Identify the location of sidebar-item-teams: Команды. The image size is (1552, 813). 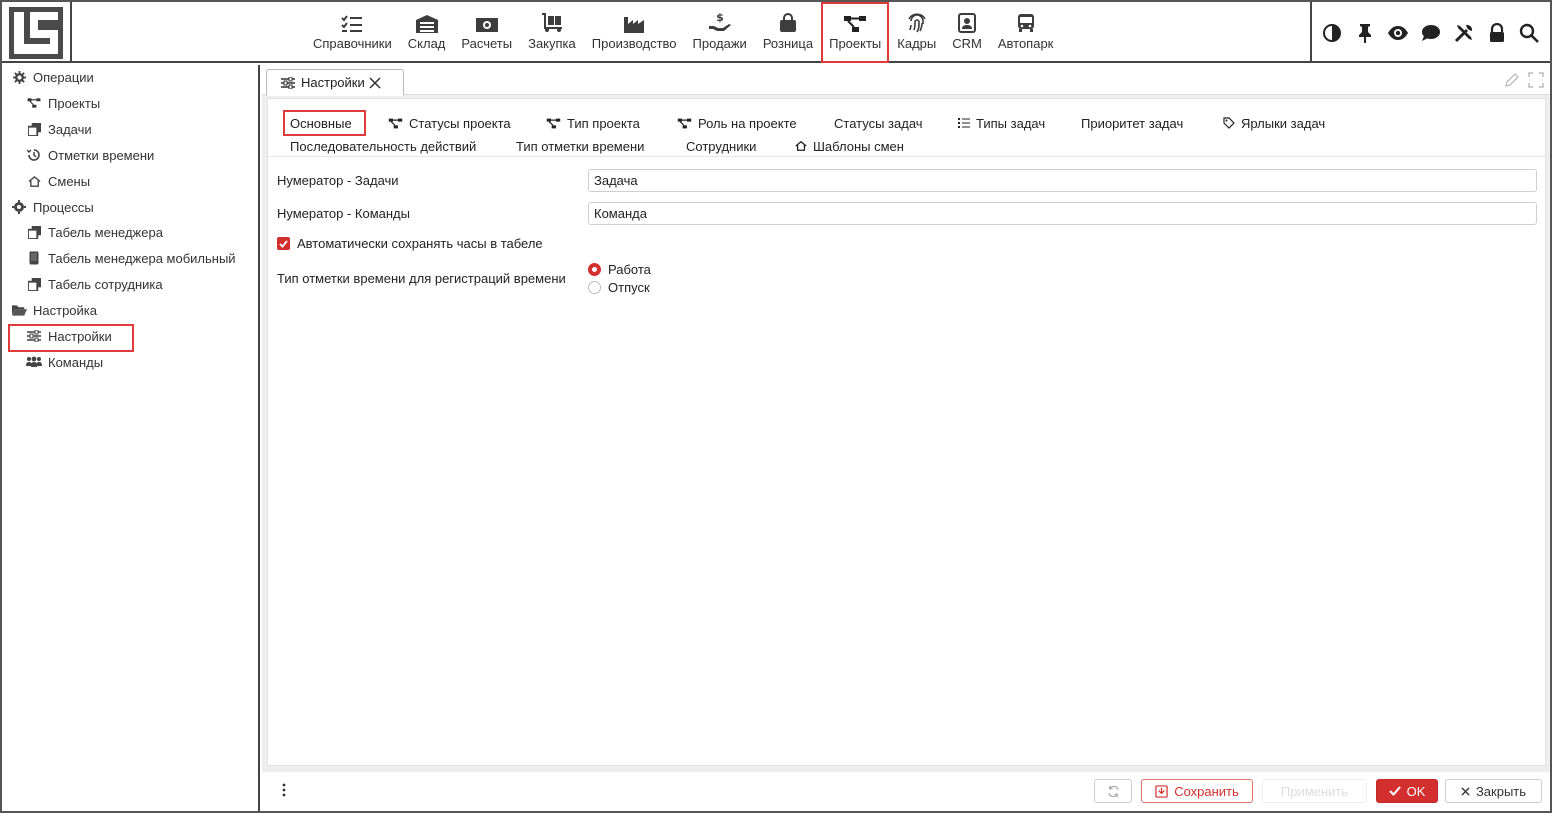
(64, 362).